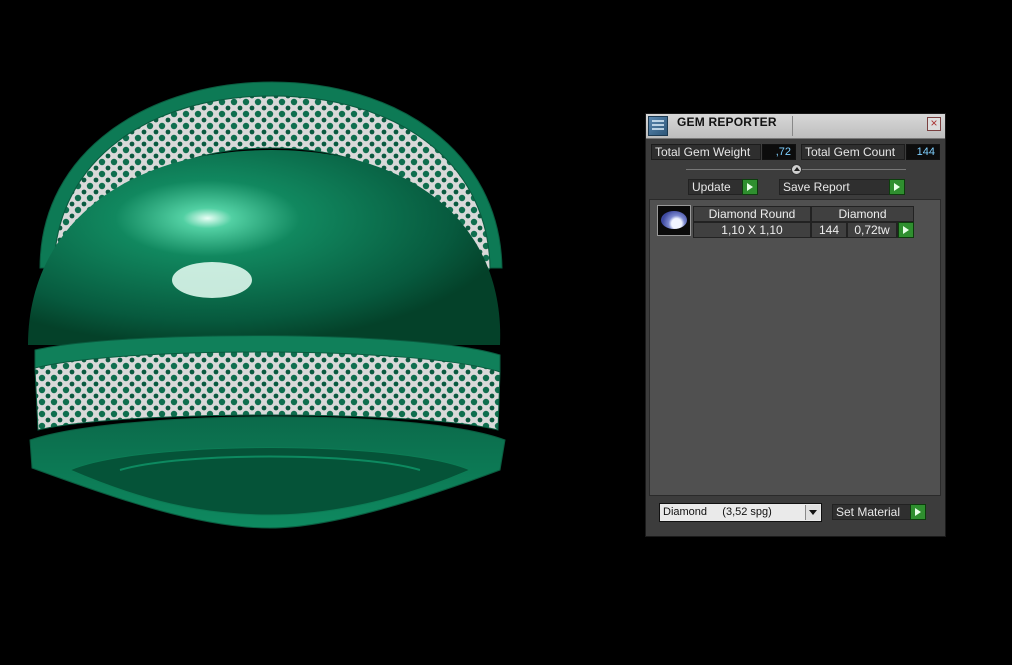  I want to click on diamond-gem-icon, so click(674, 220).